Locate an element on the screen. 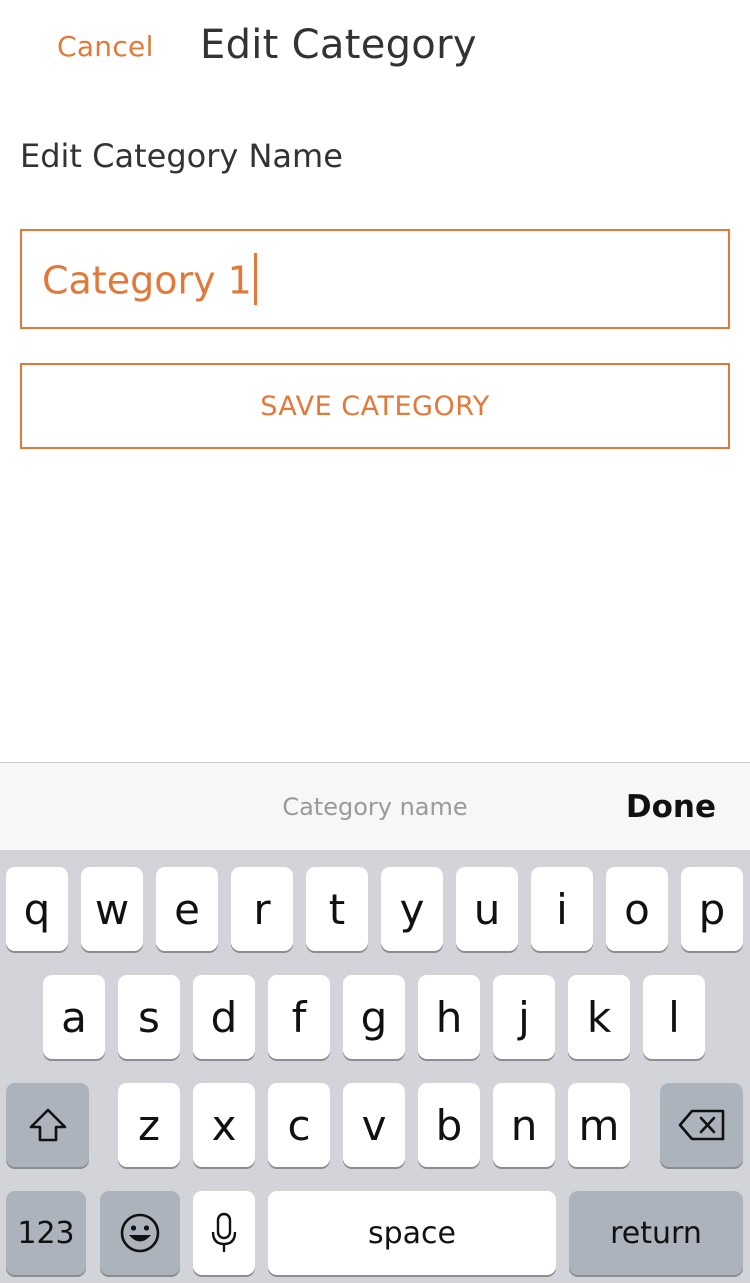  navigation-bar: Cancel Edit Category is located at coordinates (375, 50).